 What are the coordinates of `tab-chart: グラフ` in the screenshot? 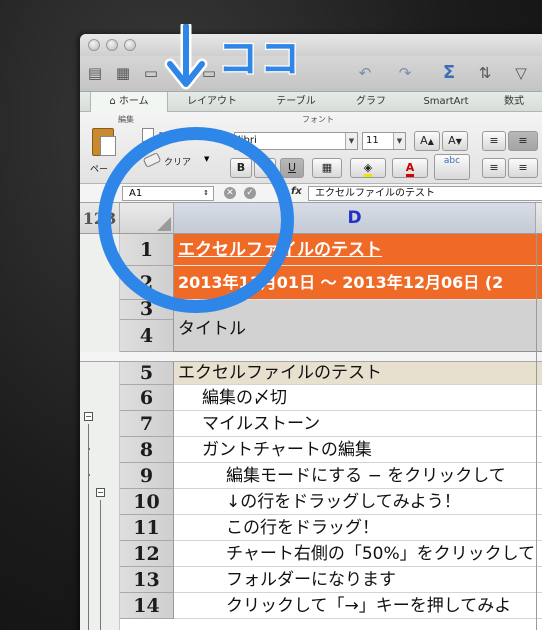 It's located at (371, 102).